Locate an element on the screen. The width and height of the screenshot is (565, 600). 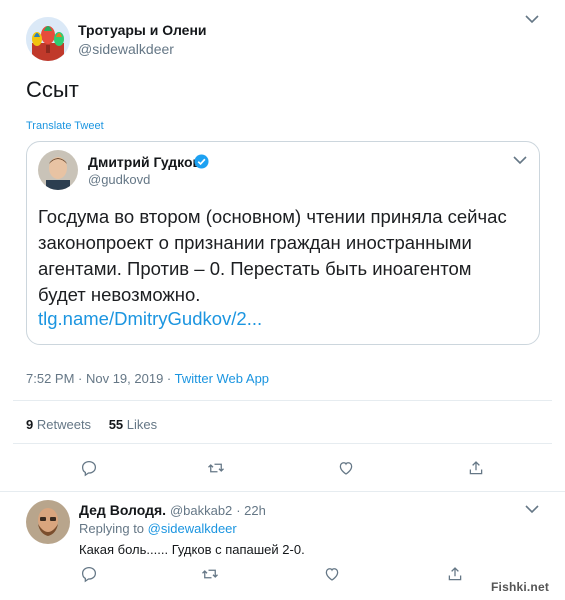
likes-stat: 55 Likes is located at coordinates (133, 424).